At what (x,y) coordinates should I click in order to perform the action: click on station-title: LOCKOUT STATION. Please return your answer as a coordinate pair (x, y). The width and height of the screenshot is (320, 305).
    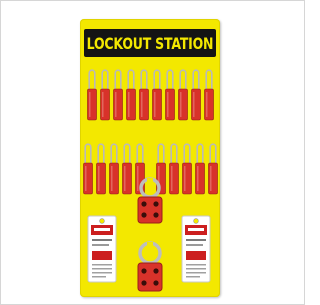
    Looking at the image, I should click on (150, 43).